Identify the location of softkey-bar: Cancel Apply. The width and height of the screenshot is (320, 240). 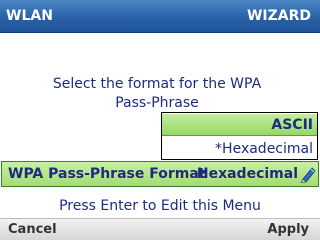
(160, 229).